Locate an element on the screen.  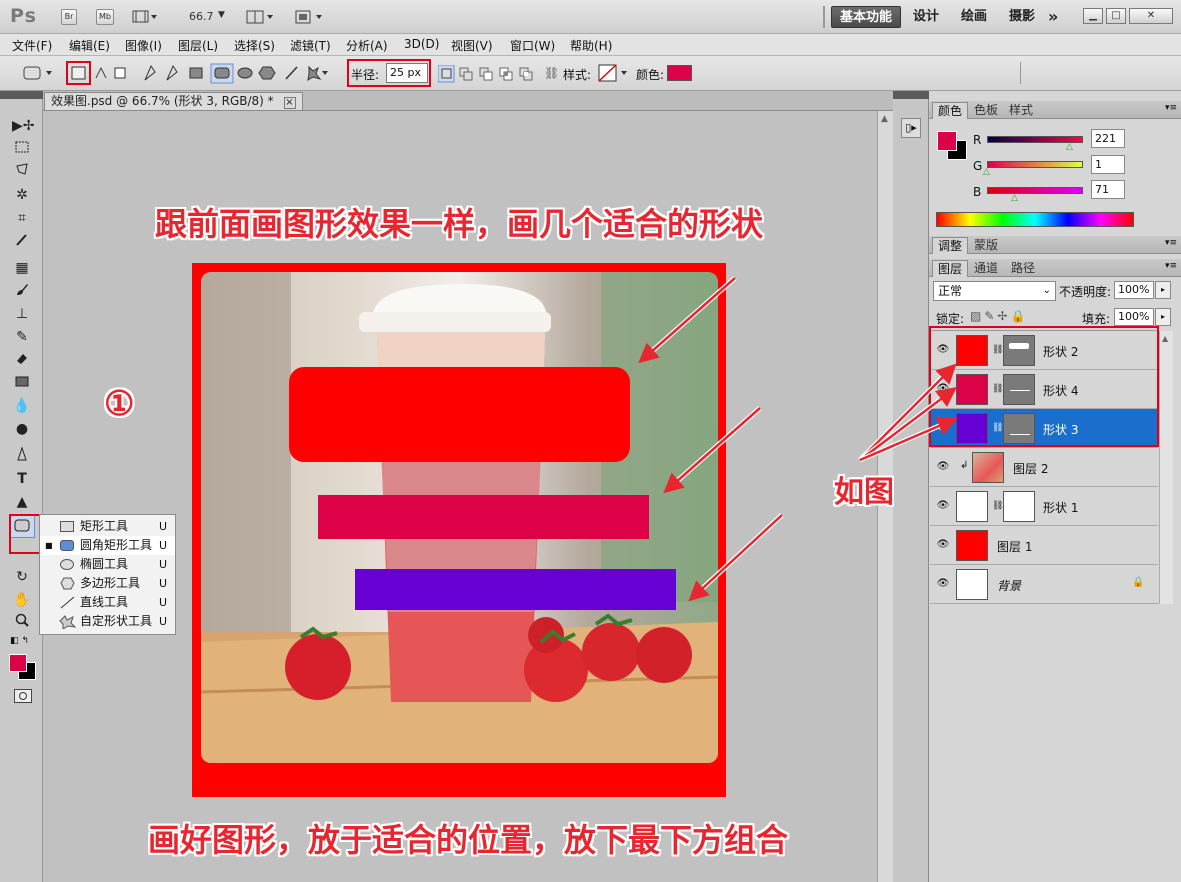
spot-healing-tool-icon: ▦ is located at coordinates (22, 268).